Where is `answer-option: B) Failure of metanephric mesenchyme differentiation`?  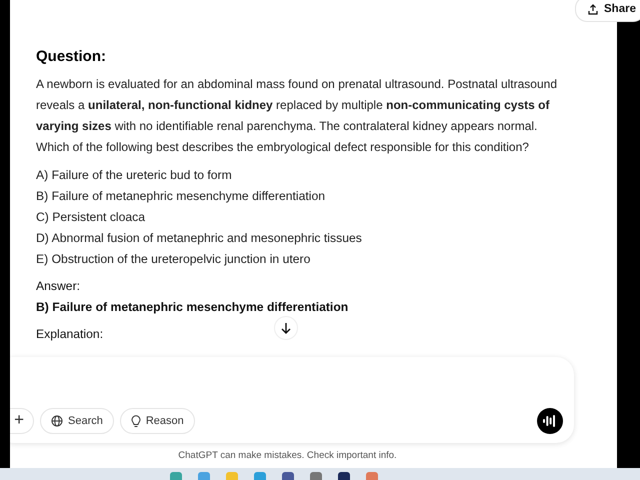
answer-option: B) Failure of metanephric mesenchyme differentiation is located at coordinates (301, 196).